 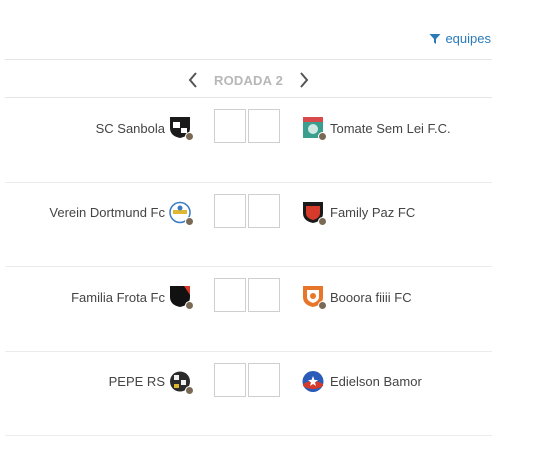 I want to click on home-team: SC Sanbola, so click(x=145, y=128).